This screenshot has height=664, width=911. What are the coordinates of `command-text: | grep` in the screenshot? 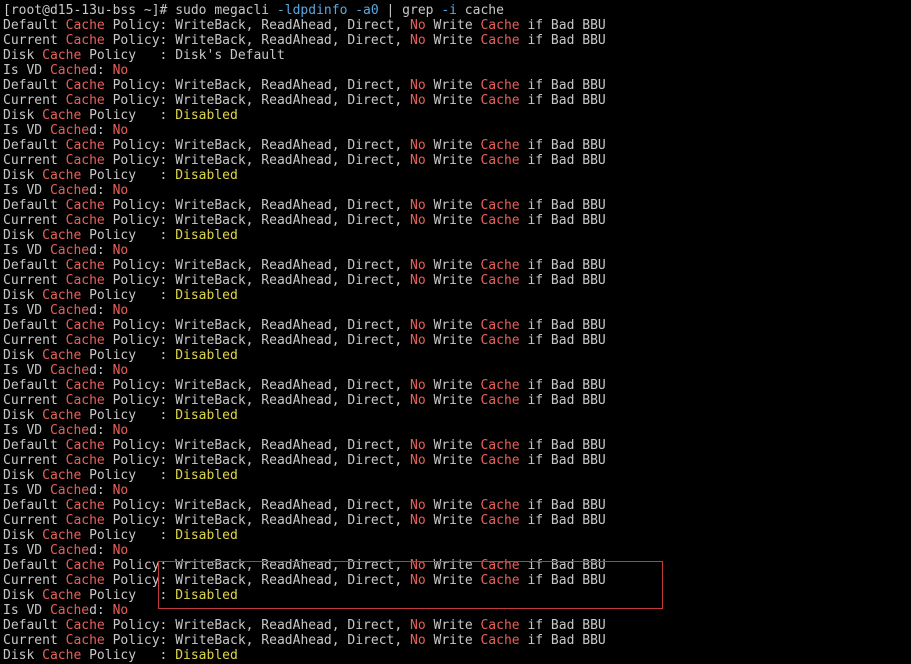 It's located at (410, 10).